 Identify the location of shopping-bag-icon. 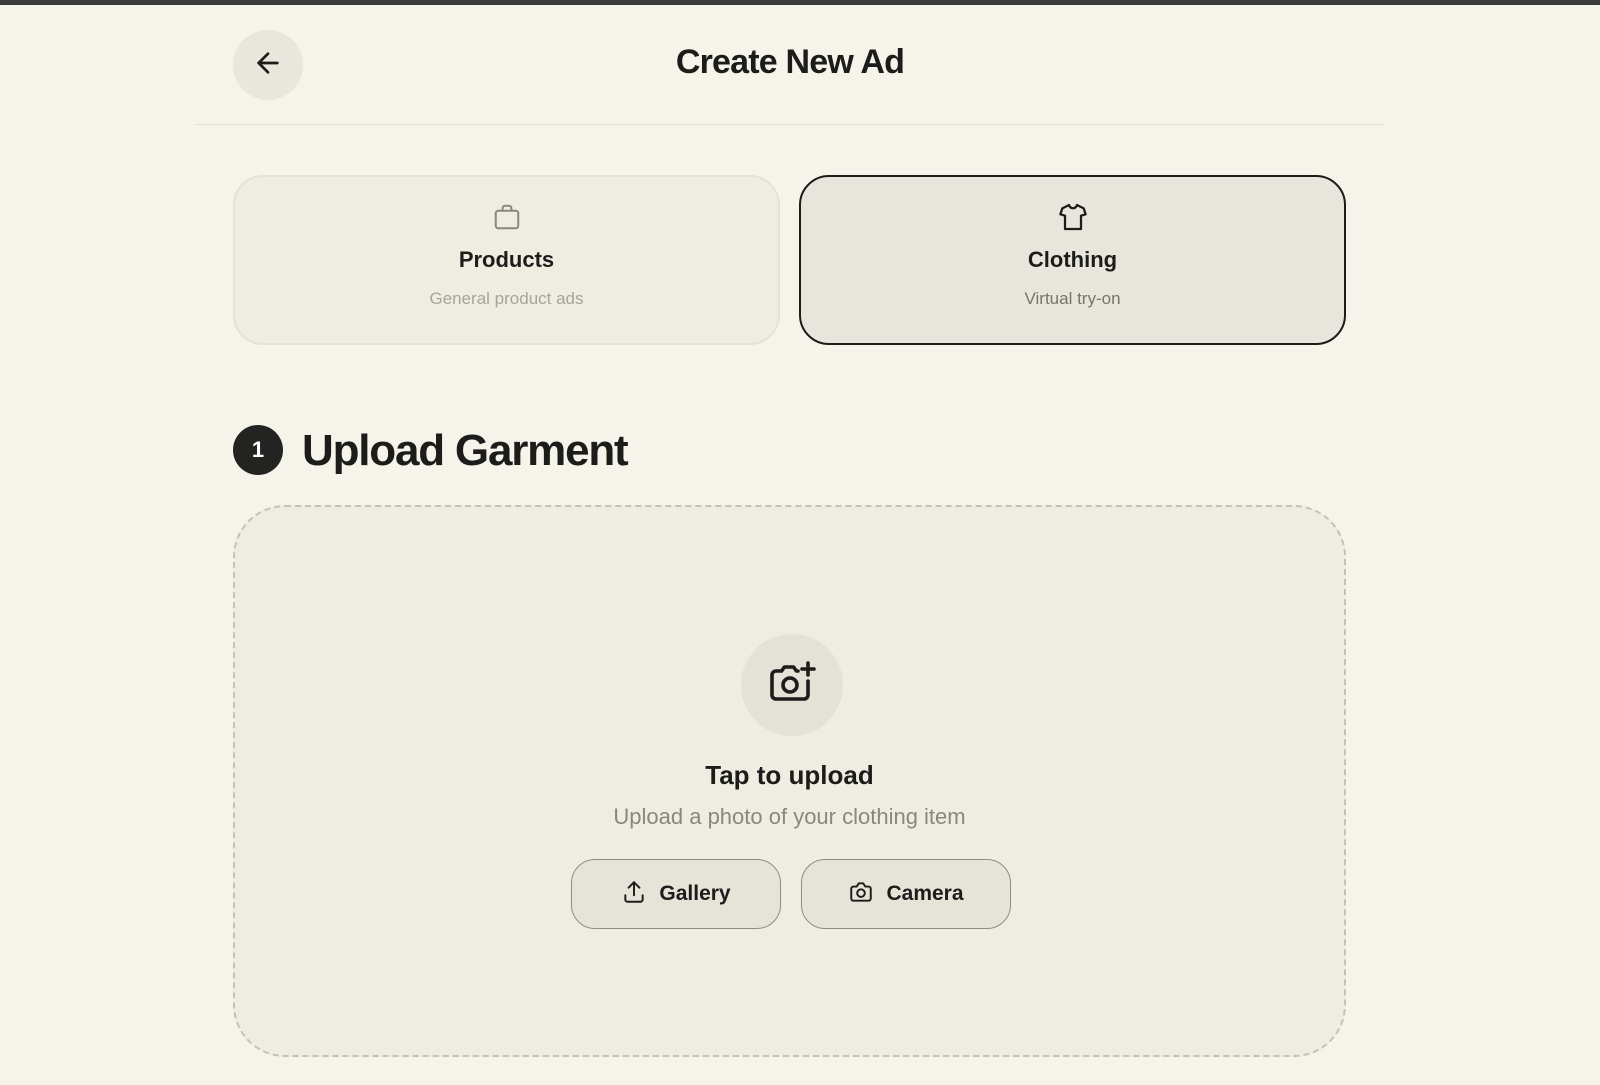
(507, 217).